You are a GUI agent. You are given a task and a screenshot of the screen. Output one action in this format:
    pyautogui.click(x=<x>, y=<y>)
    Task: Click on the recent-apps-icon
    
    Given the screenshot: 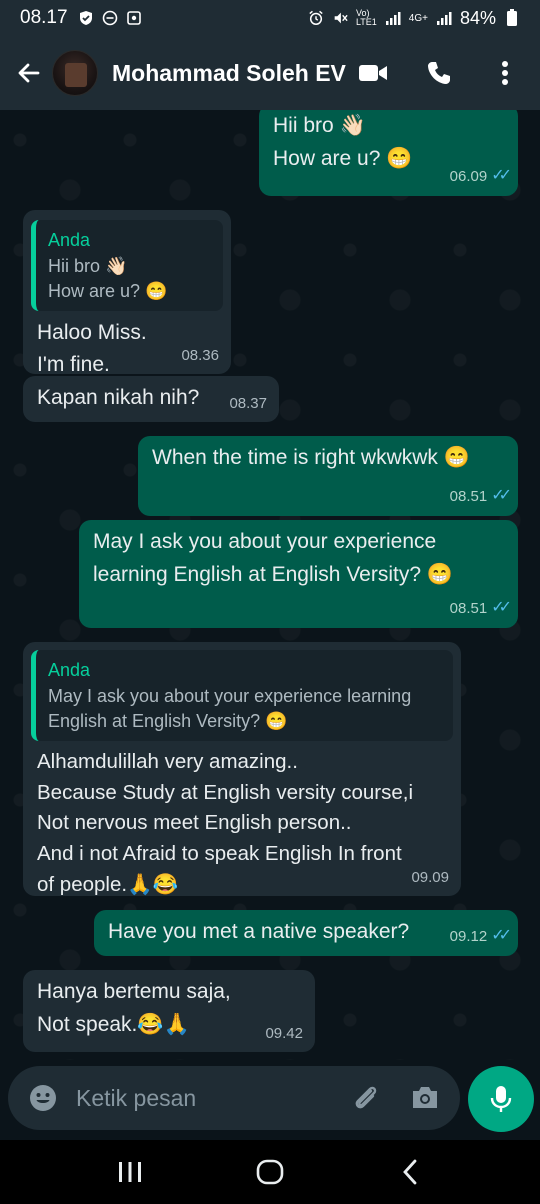 What is the action you would take?
    pyautogui.click(x=130, y=1172)
    